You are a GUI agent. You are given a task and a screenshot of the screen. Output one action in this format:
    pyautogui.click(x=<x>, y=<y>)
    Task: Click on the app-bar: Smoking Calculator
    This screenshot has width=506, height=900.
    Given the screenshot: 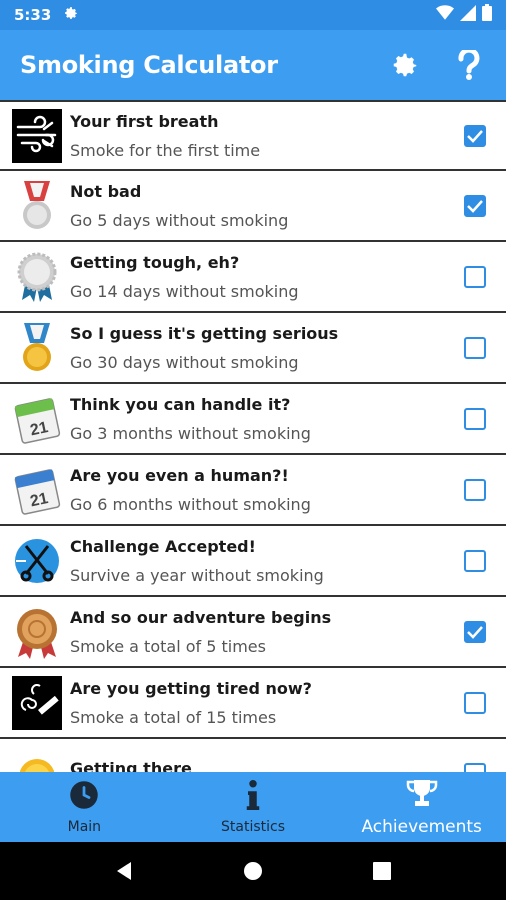 What is the action you would take?
    pyautogui.click(x=253, y=65)
    